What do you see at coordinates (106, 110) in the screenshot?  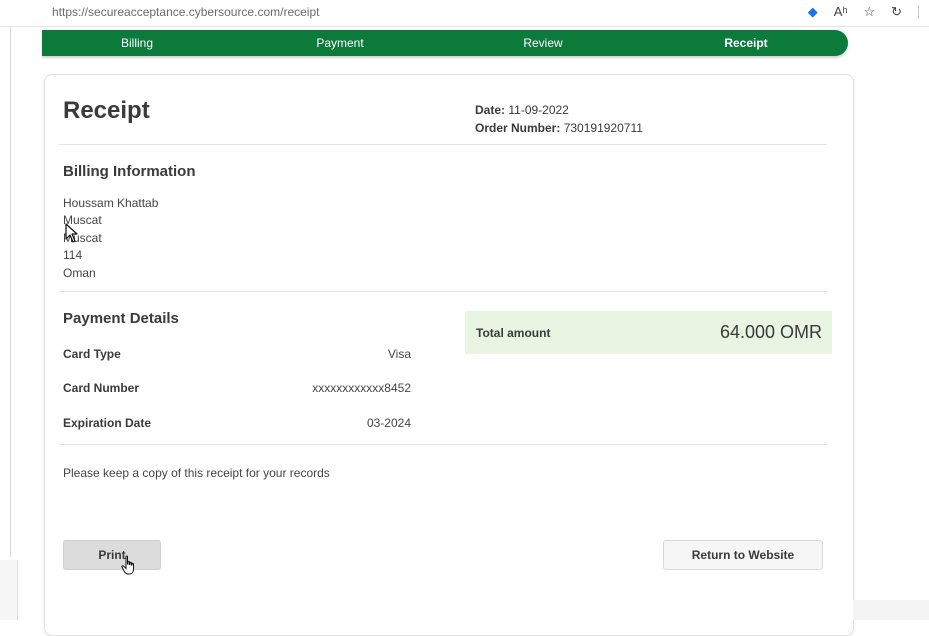 I see `page-title: Receipt` at bounding box center [106, 110].